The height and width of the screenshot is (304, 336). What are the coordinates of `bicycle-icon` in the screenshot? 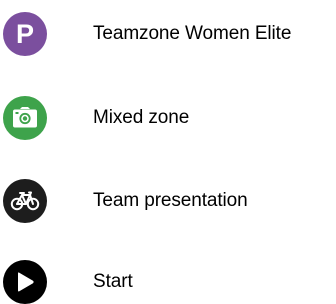 It's located at (25, 201).